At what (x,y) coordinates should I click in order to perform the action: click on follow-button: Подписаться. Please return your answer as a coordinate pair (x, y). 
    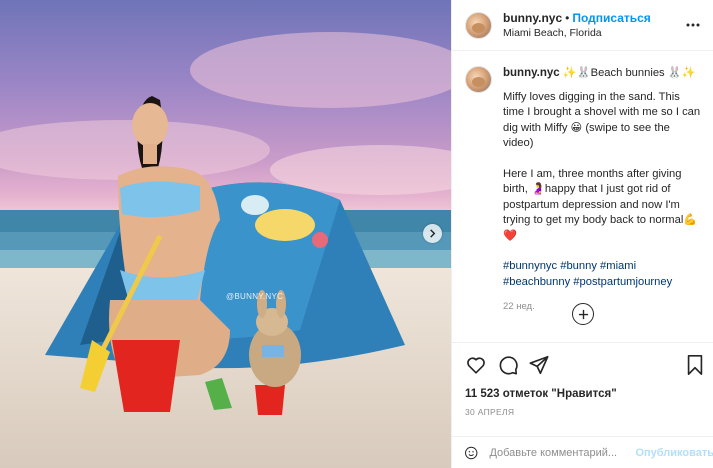
    Looking at the image, I should click on (611, 18).